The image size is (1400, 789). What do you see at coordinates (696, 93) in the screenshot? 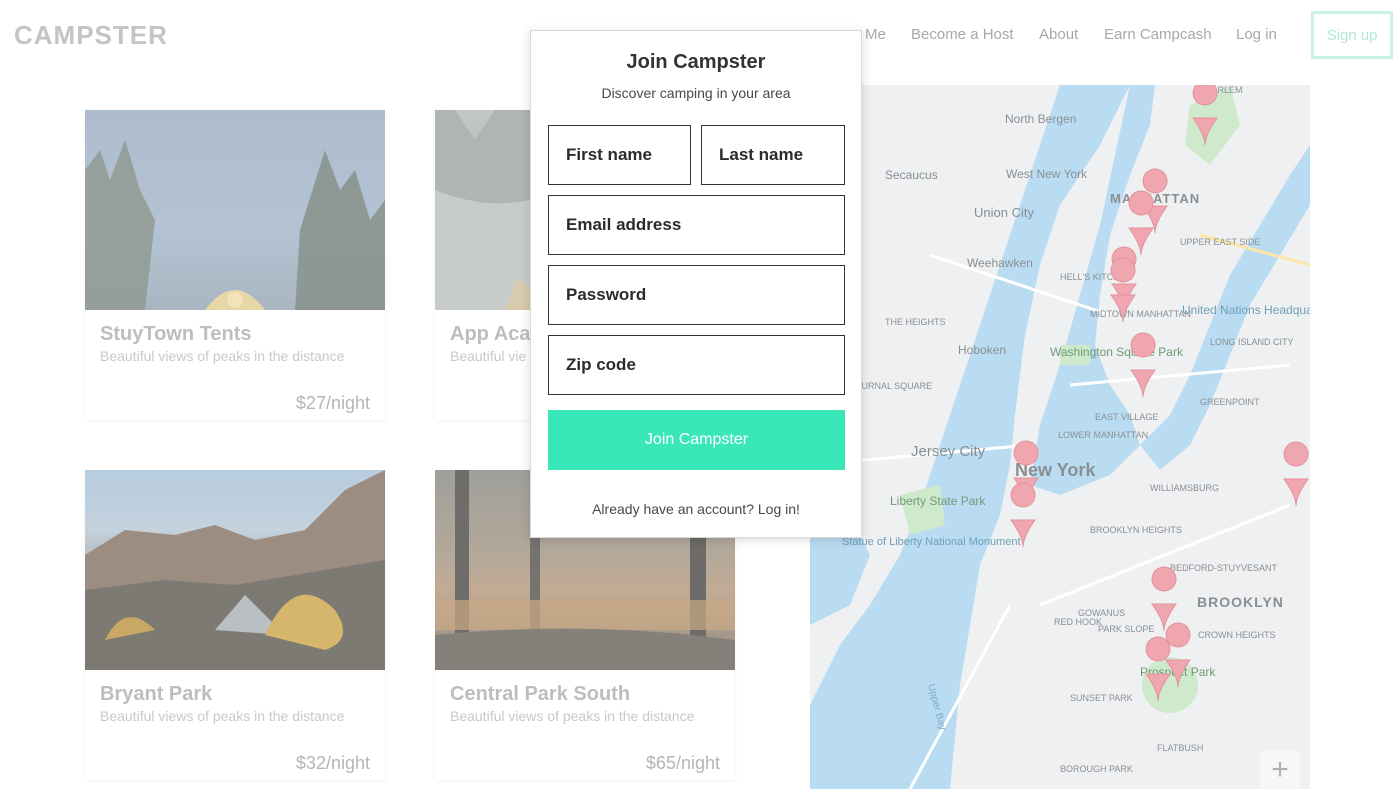
I see `modal-subtitle: Discover camping in your area` at bounding box center [696, 93].